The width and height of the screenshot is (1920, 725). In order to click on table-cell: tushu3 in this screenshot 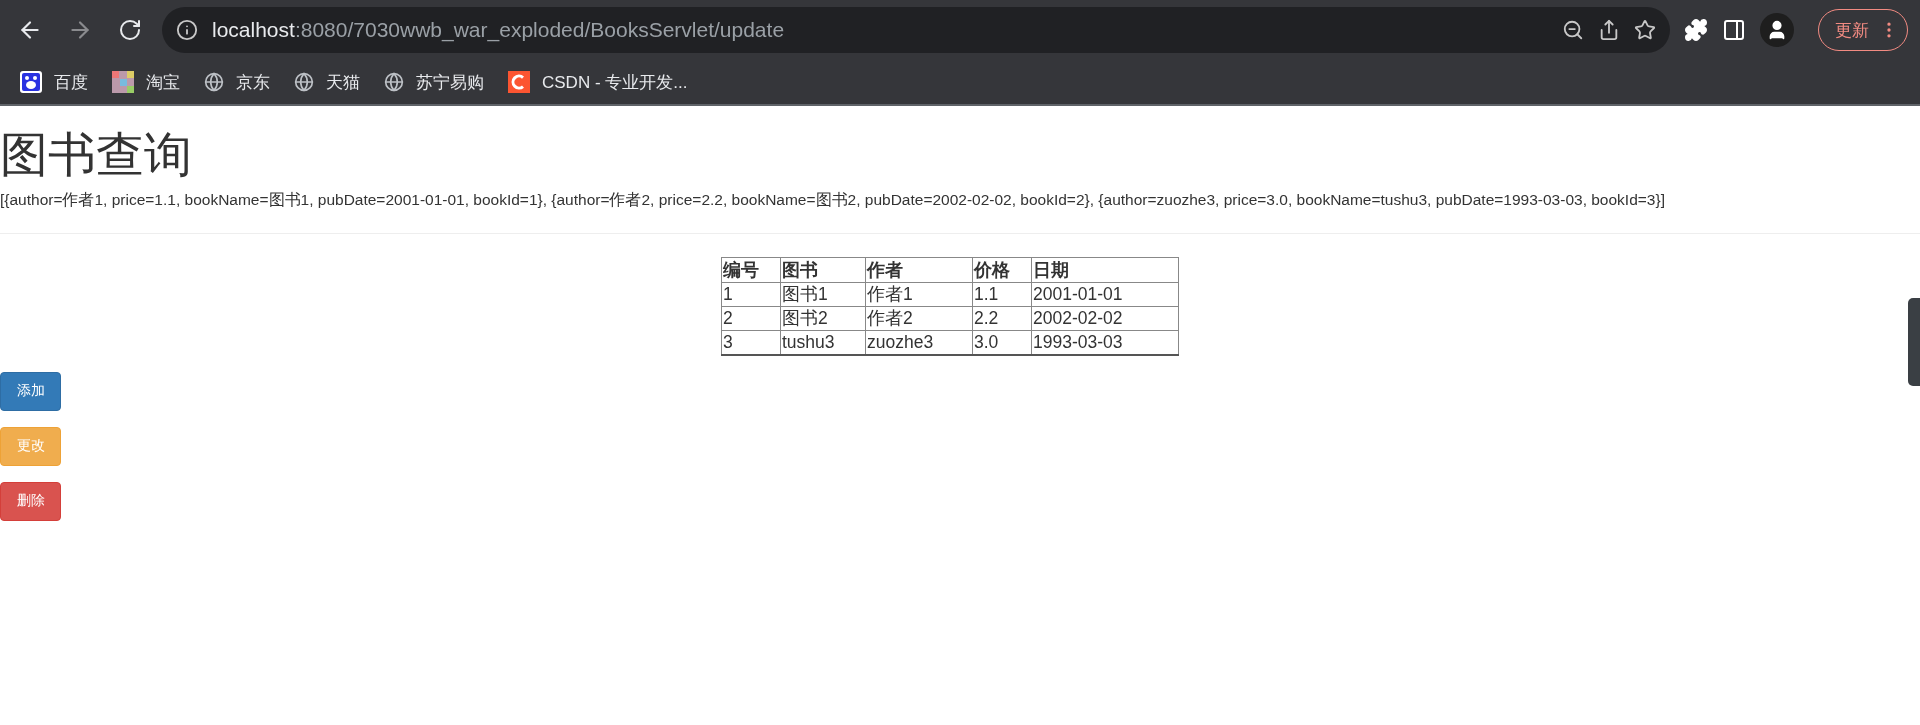, I will do `click(823, 342)`.